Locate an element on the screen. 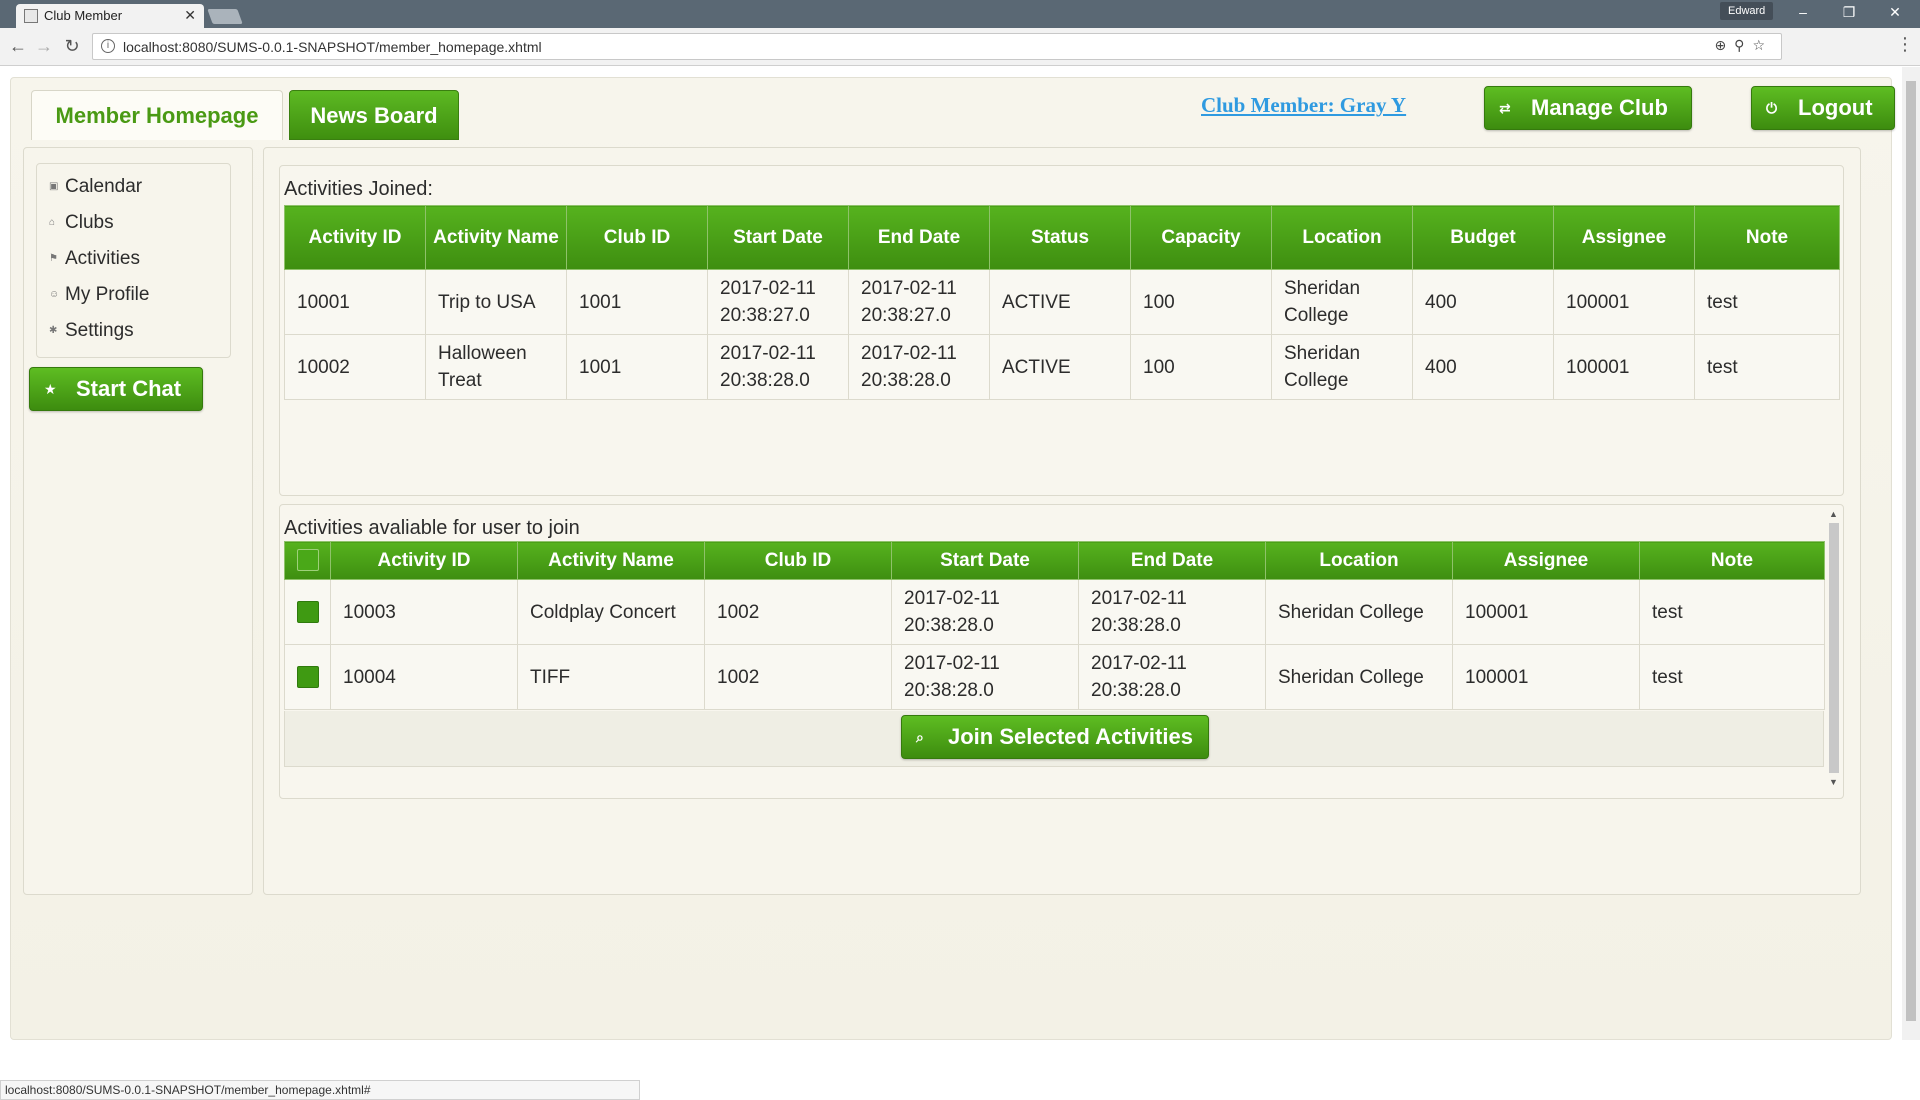 The image size is (1920, 1100). tab-close-icon: ✕ is located at coordinates (190, 15).